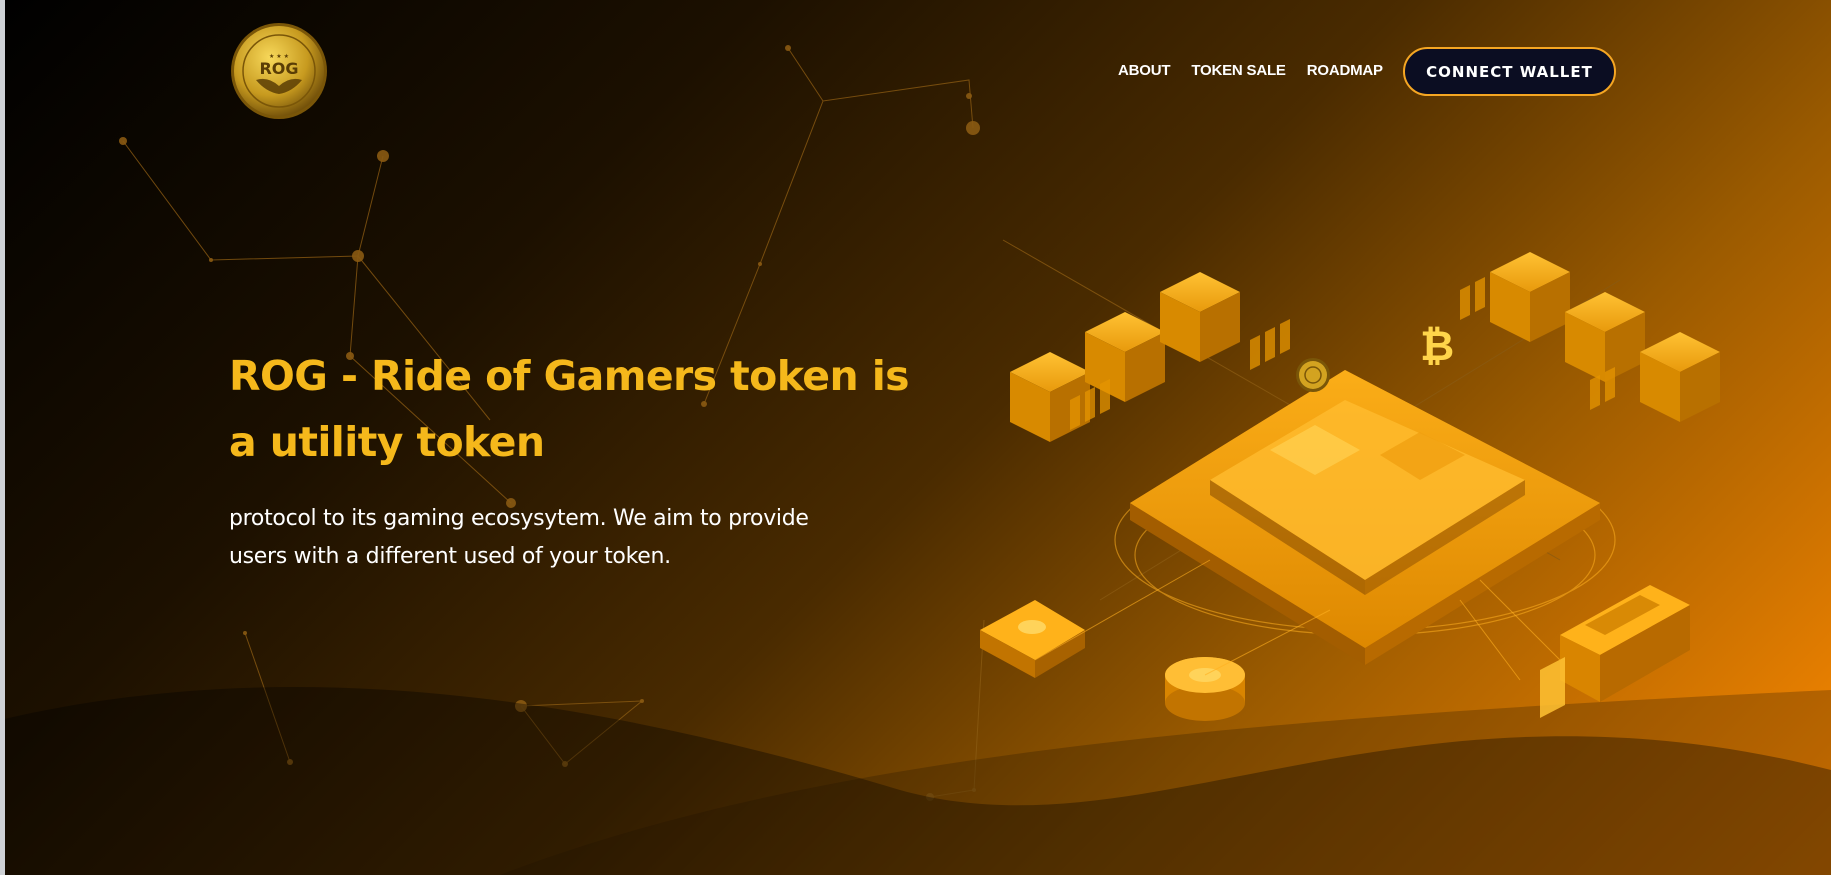 The image size is (1831, 875). I want to click on main-nav: ABOUT TOKEN SALE ROADMAP, so click(1250, 71).